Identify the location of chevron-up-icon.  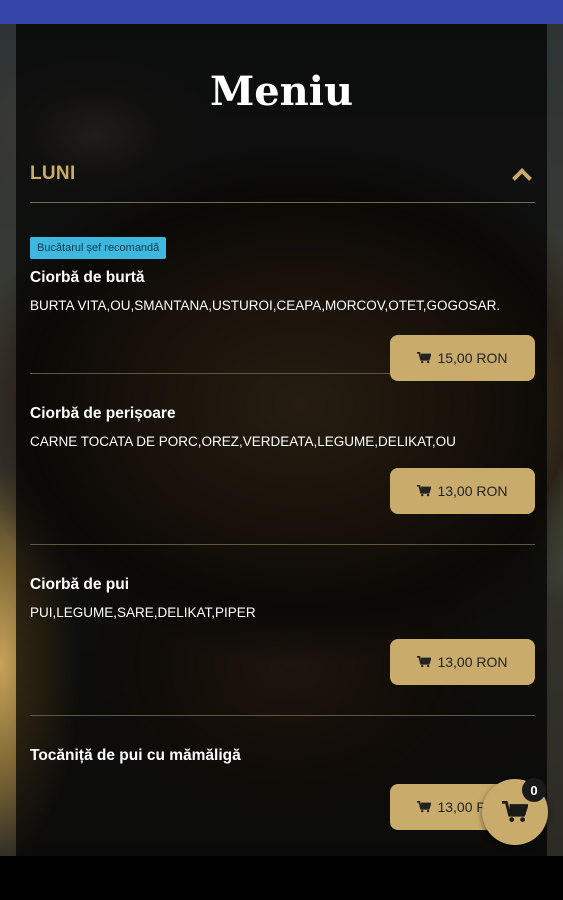
(522, 178).